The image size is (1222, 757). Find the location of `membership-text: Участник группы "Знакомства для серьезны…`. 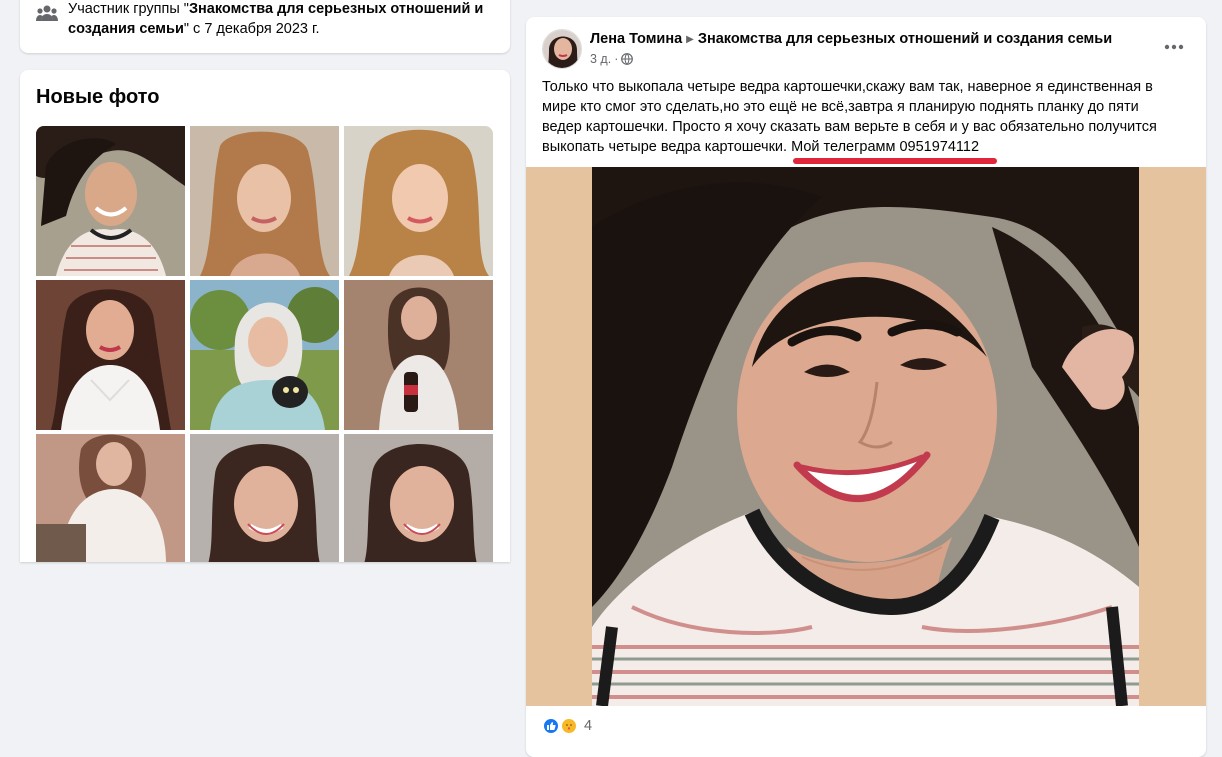

membership-text: Участник группы "Знакомства для серьезны… is located at coordinates (283, 19).